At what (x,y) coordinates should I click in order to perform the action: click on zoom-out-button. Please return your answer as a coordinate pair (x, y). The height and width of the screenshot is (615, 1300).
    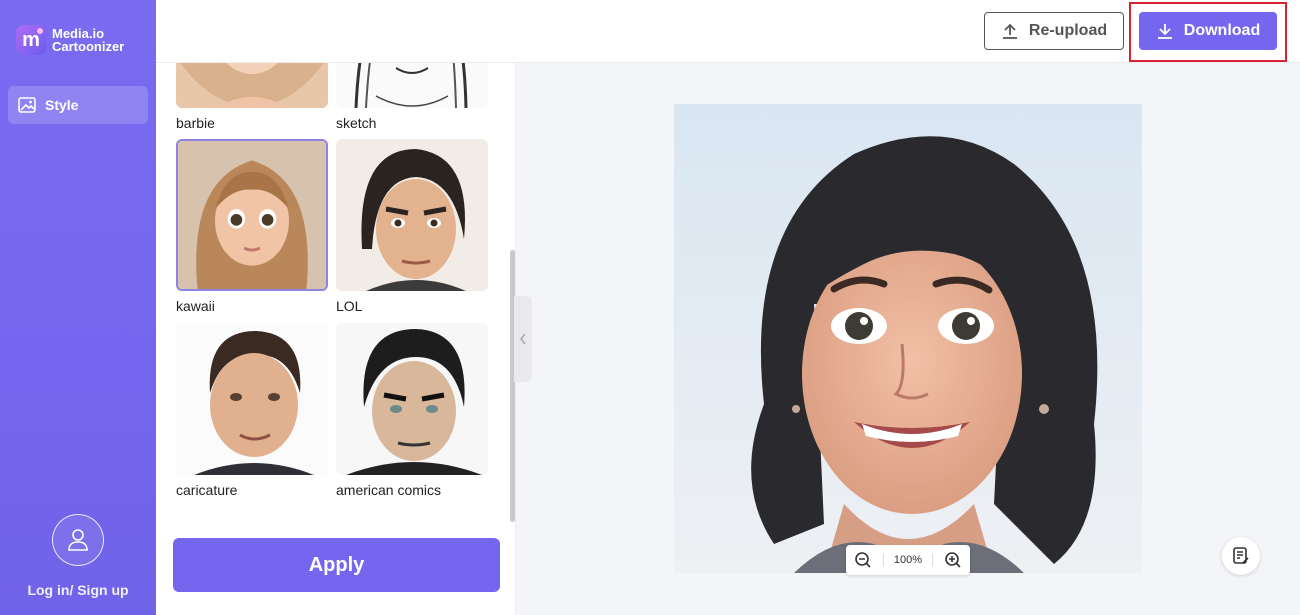
    Looking at the image, I should click on (863, 560).